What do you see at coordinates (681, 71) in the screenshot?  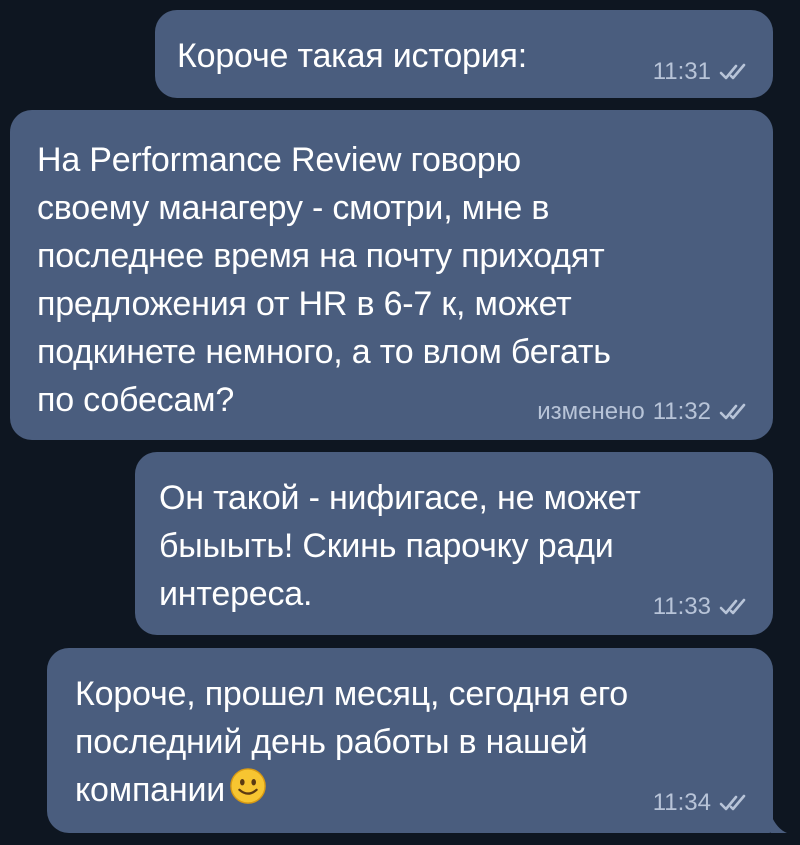 I see `message-time: 11:31` at bounding box center [681, 71].